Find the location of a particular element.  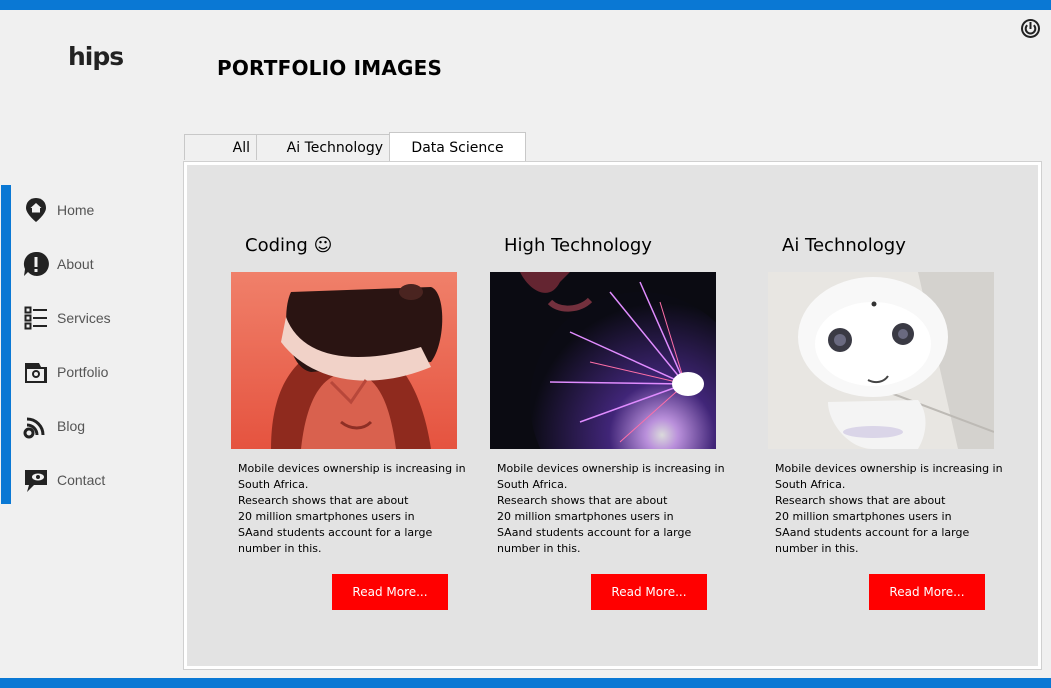

sidebar-item-portfolio: Portfolio is located at coordinates (98, 372).